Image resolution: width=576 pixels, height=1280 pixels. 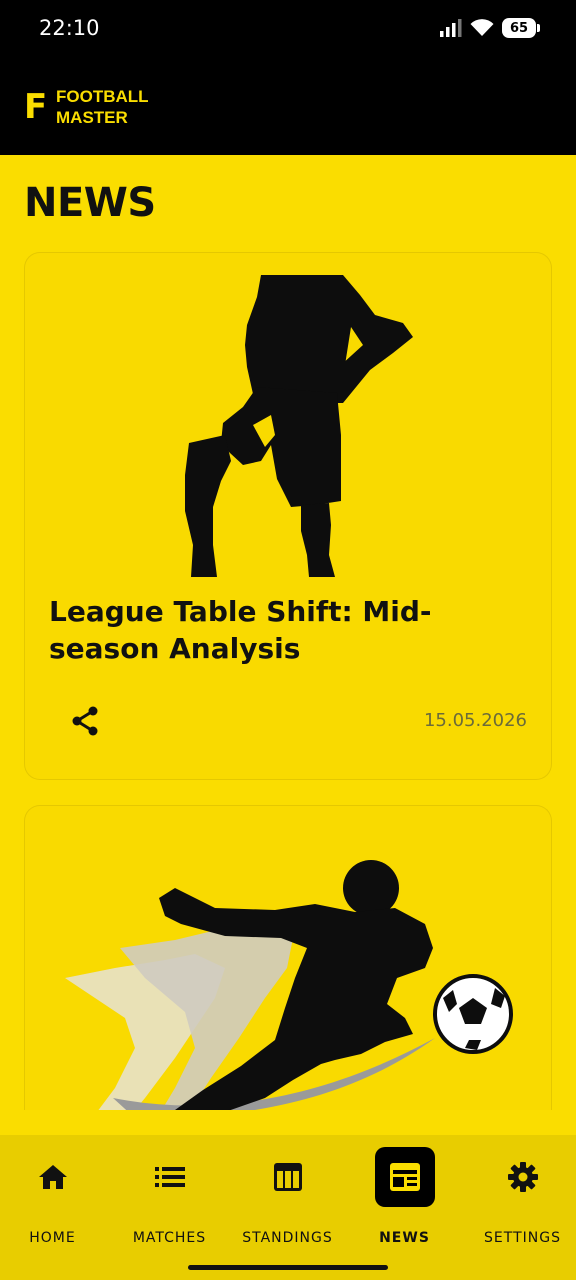 What do you see at coordinates (299, 426) in the screenshot?
I see `player-silhouette-image` at bounding box center [299, 426].